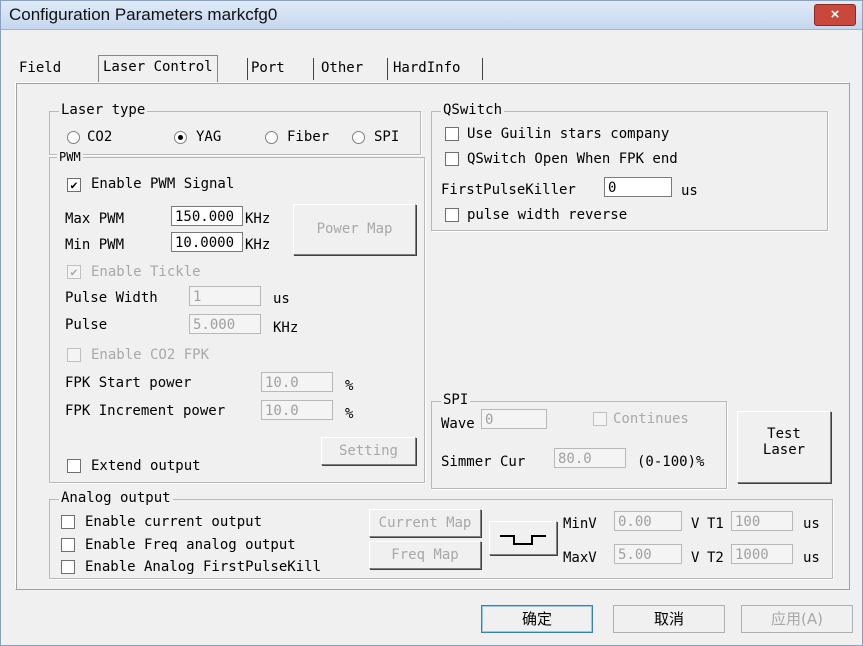  Describe the element at coordinates (835, 15) in the screenshot. I see `close-button: ×` at that location.